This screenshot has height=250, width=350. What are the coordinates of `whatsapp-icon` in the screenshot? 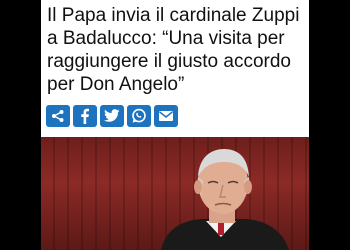 It's located at (139, 116).